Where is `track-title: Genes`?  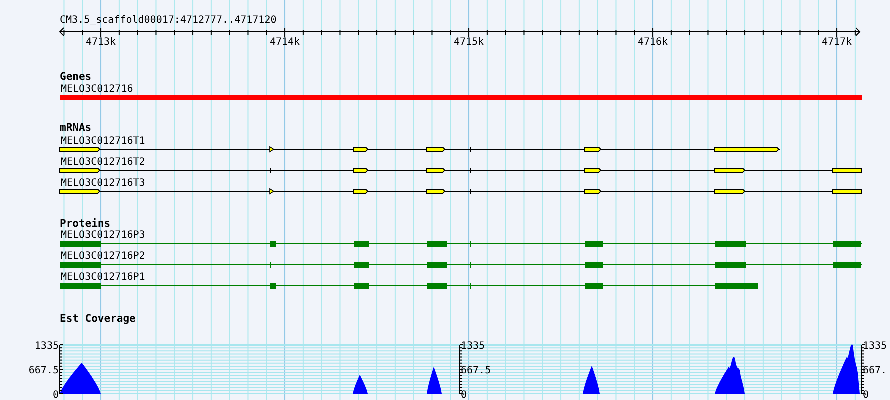 track-title: Genes is located at coordinates (76, 77).